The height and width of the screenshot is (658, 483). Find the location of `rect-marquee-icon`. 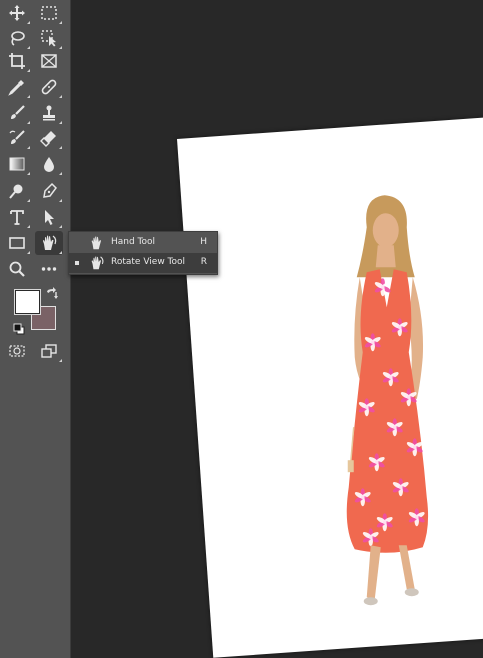

rect-marquee-icon is located at coordinates (49, 13).